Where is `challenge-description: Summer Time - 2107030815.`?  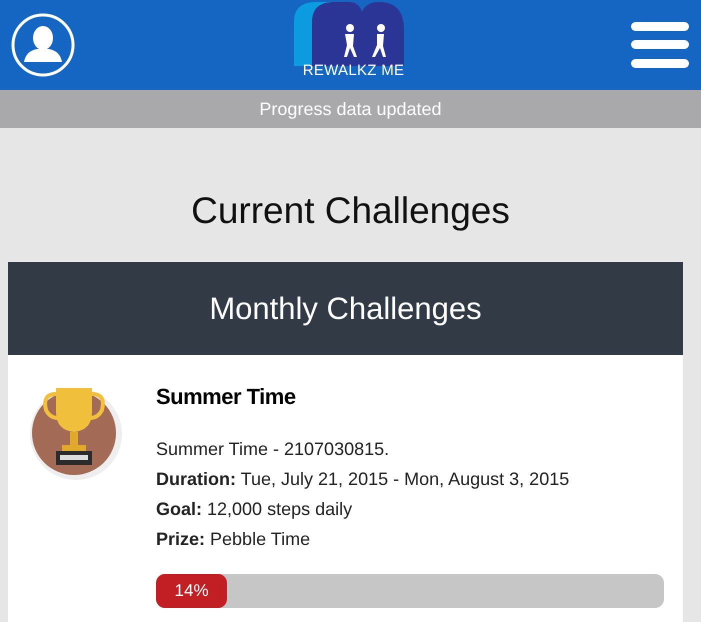 challenge-description: Summer Time - 2107030815. is located at coordinates (273, 449).